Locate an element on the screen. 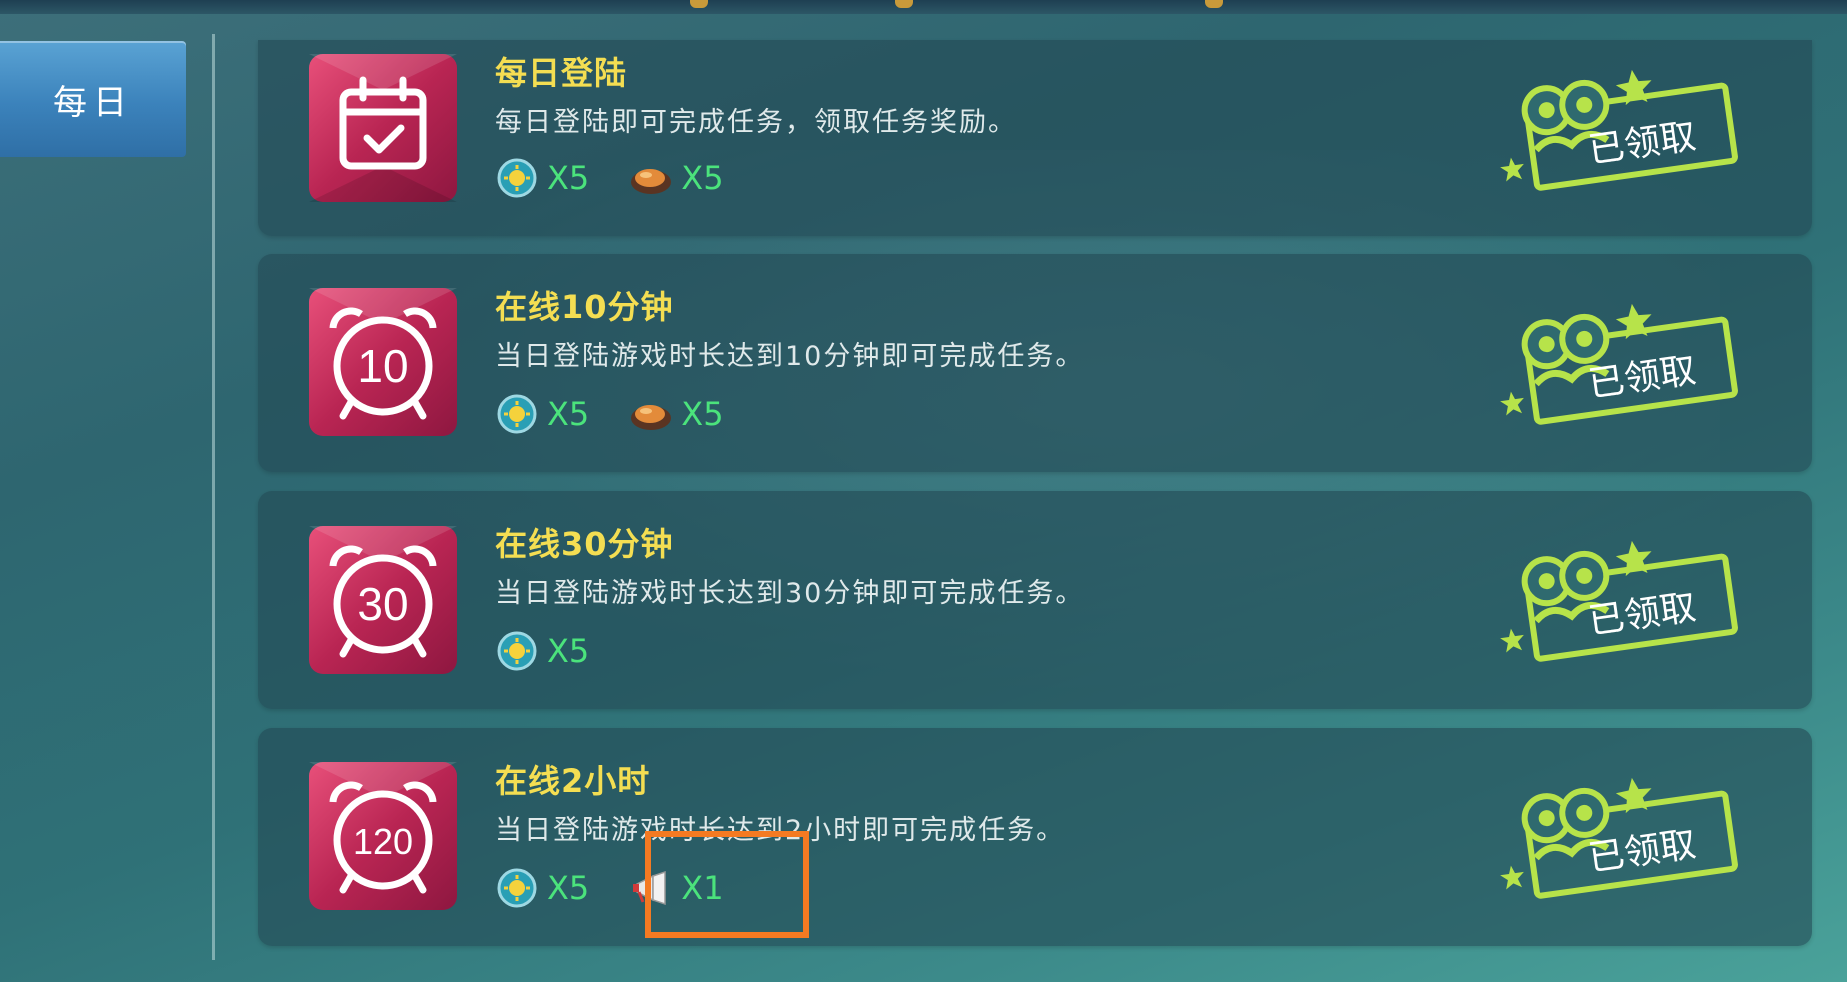  task-title: 在线30分钟 is located at coordinates (584, 544).